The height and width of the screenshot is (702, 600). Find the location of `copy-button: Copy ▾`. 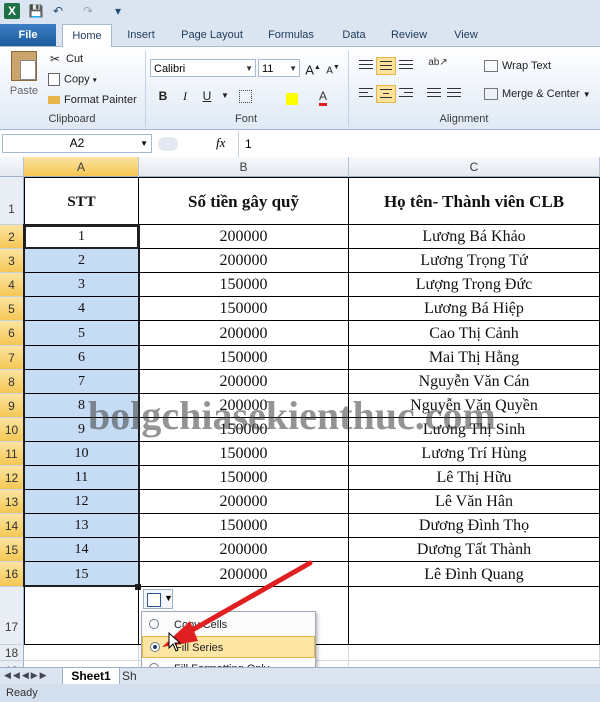

copy-button: Copy ▾ is located at coordinates (72, 79).